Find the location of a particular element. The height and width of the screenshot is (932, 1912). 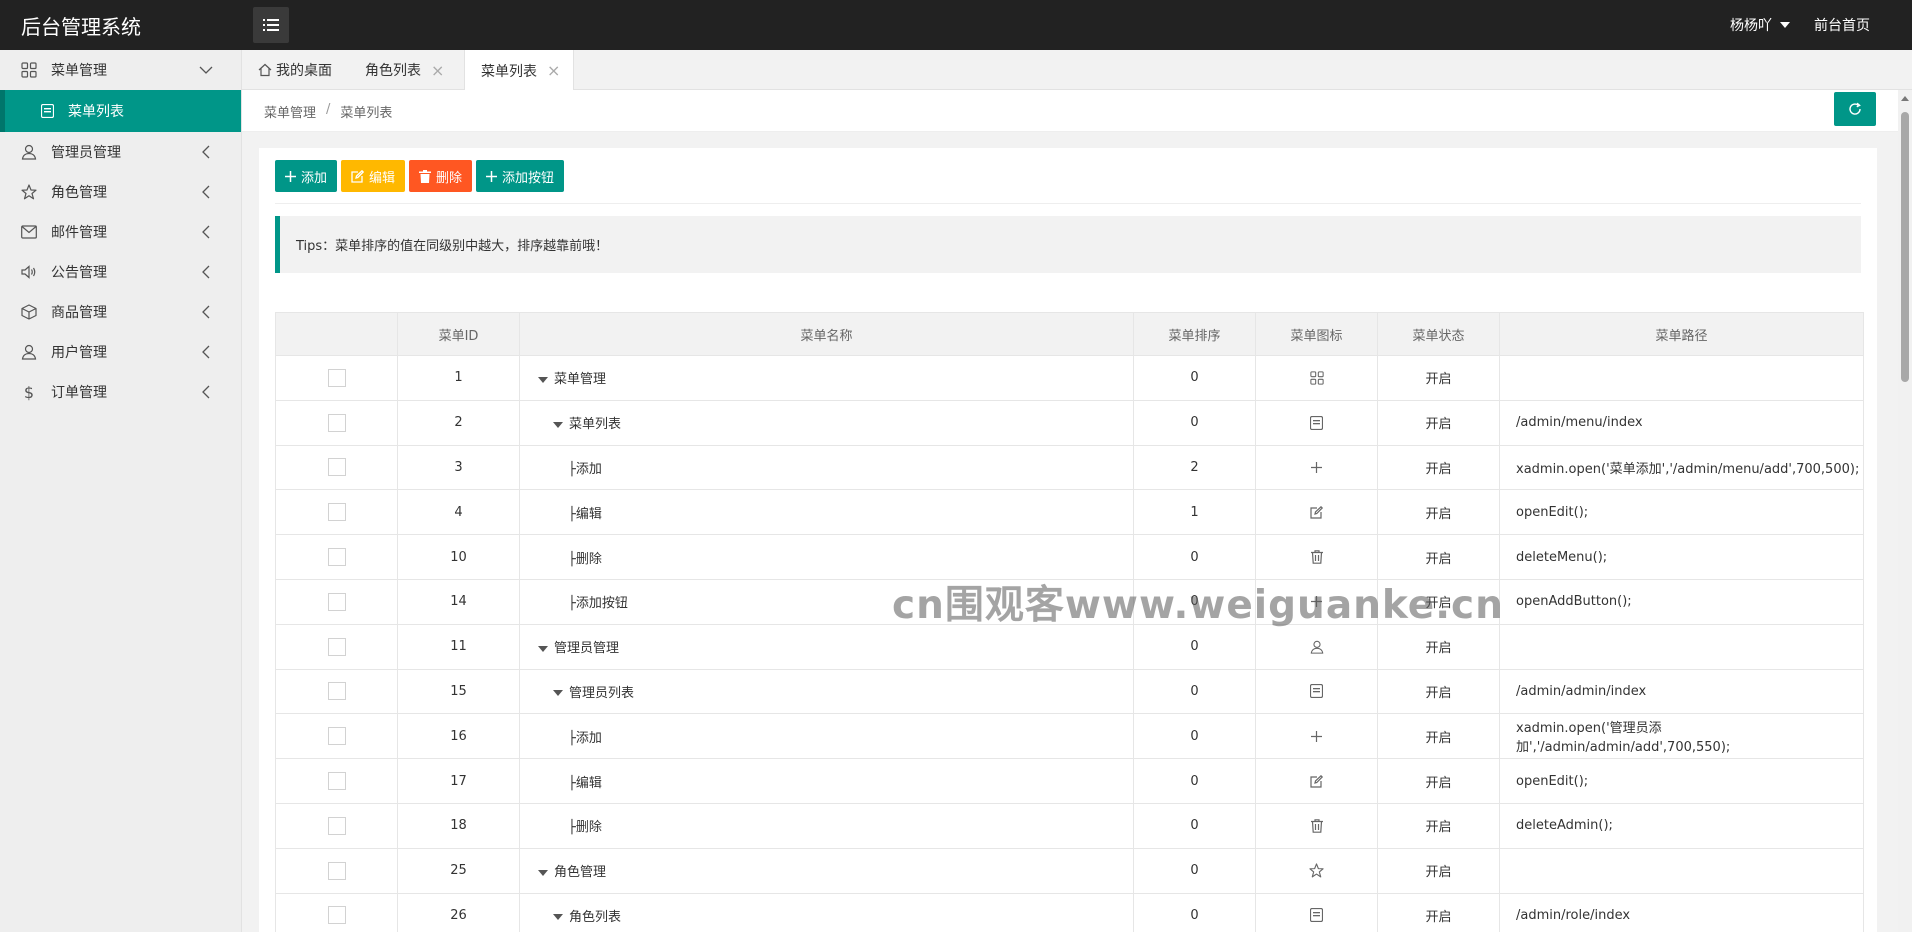

column-header: 菜单图标 is located at coordinates (1316, 334).